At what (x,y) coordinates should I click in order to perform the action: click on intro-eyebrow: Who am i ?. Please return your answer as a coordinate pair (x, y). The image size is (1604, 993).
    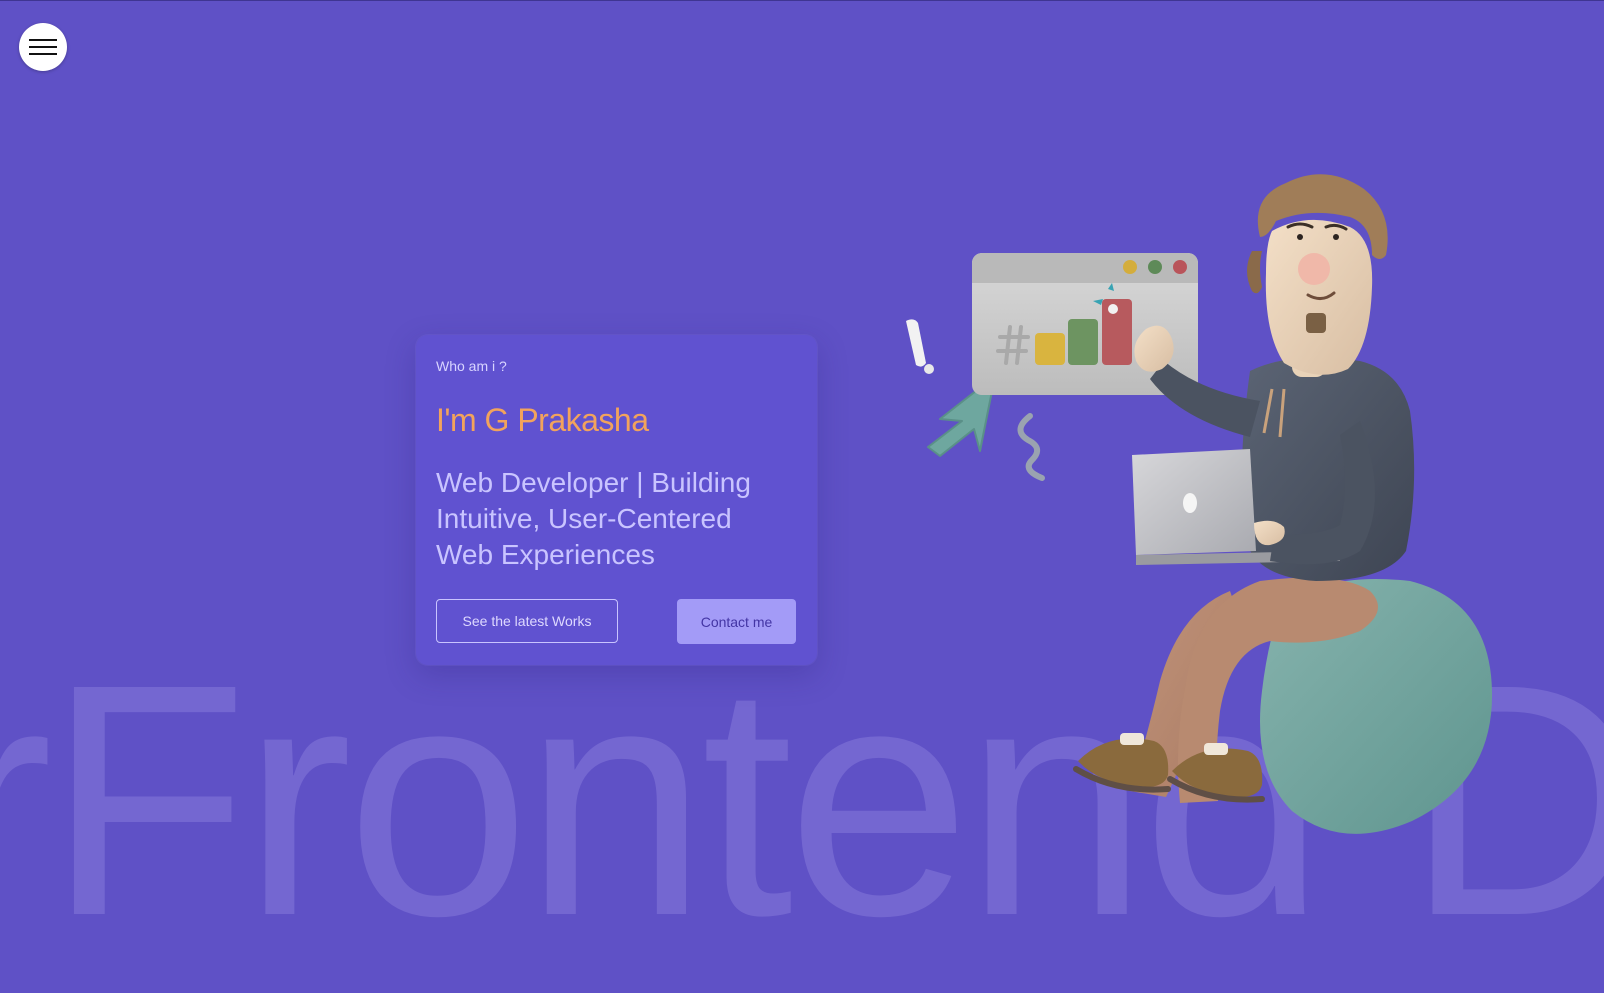
    Looking at the image, I should click on (471, 366).